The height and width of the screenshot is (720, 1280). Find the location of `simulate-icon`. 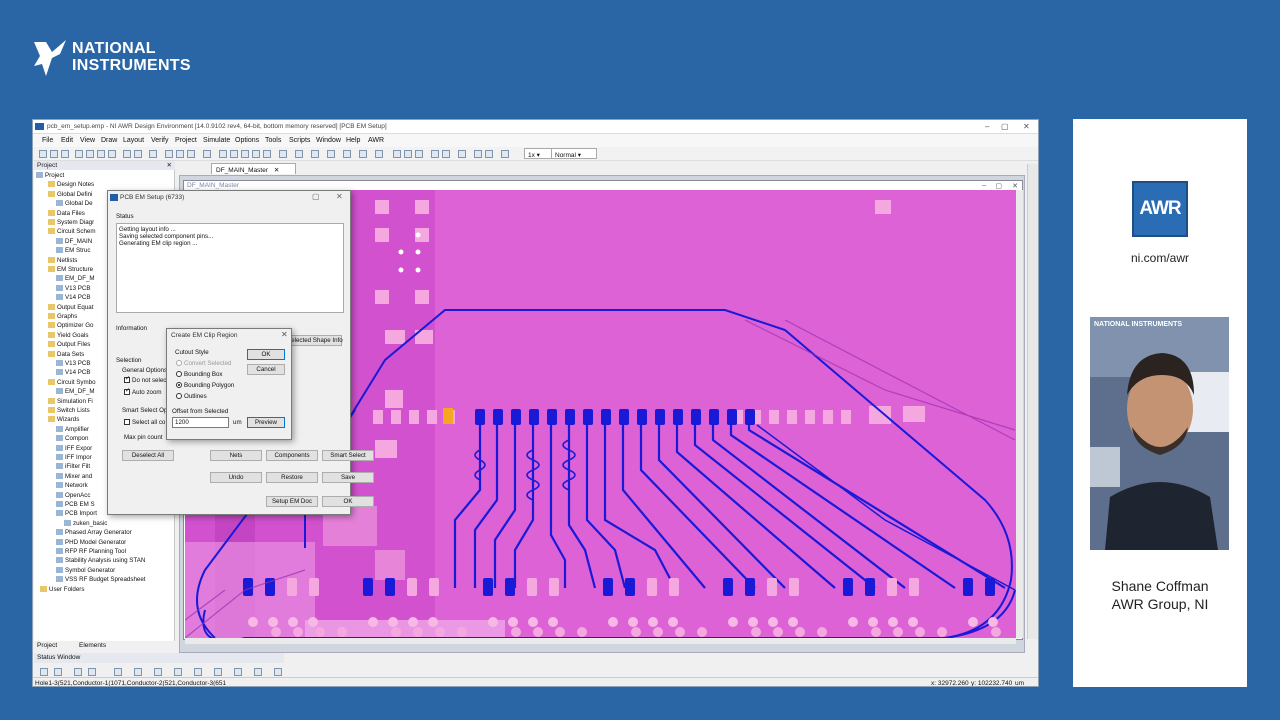

simulate-icon is located at coordinates (256, 154).